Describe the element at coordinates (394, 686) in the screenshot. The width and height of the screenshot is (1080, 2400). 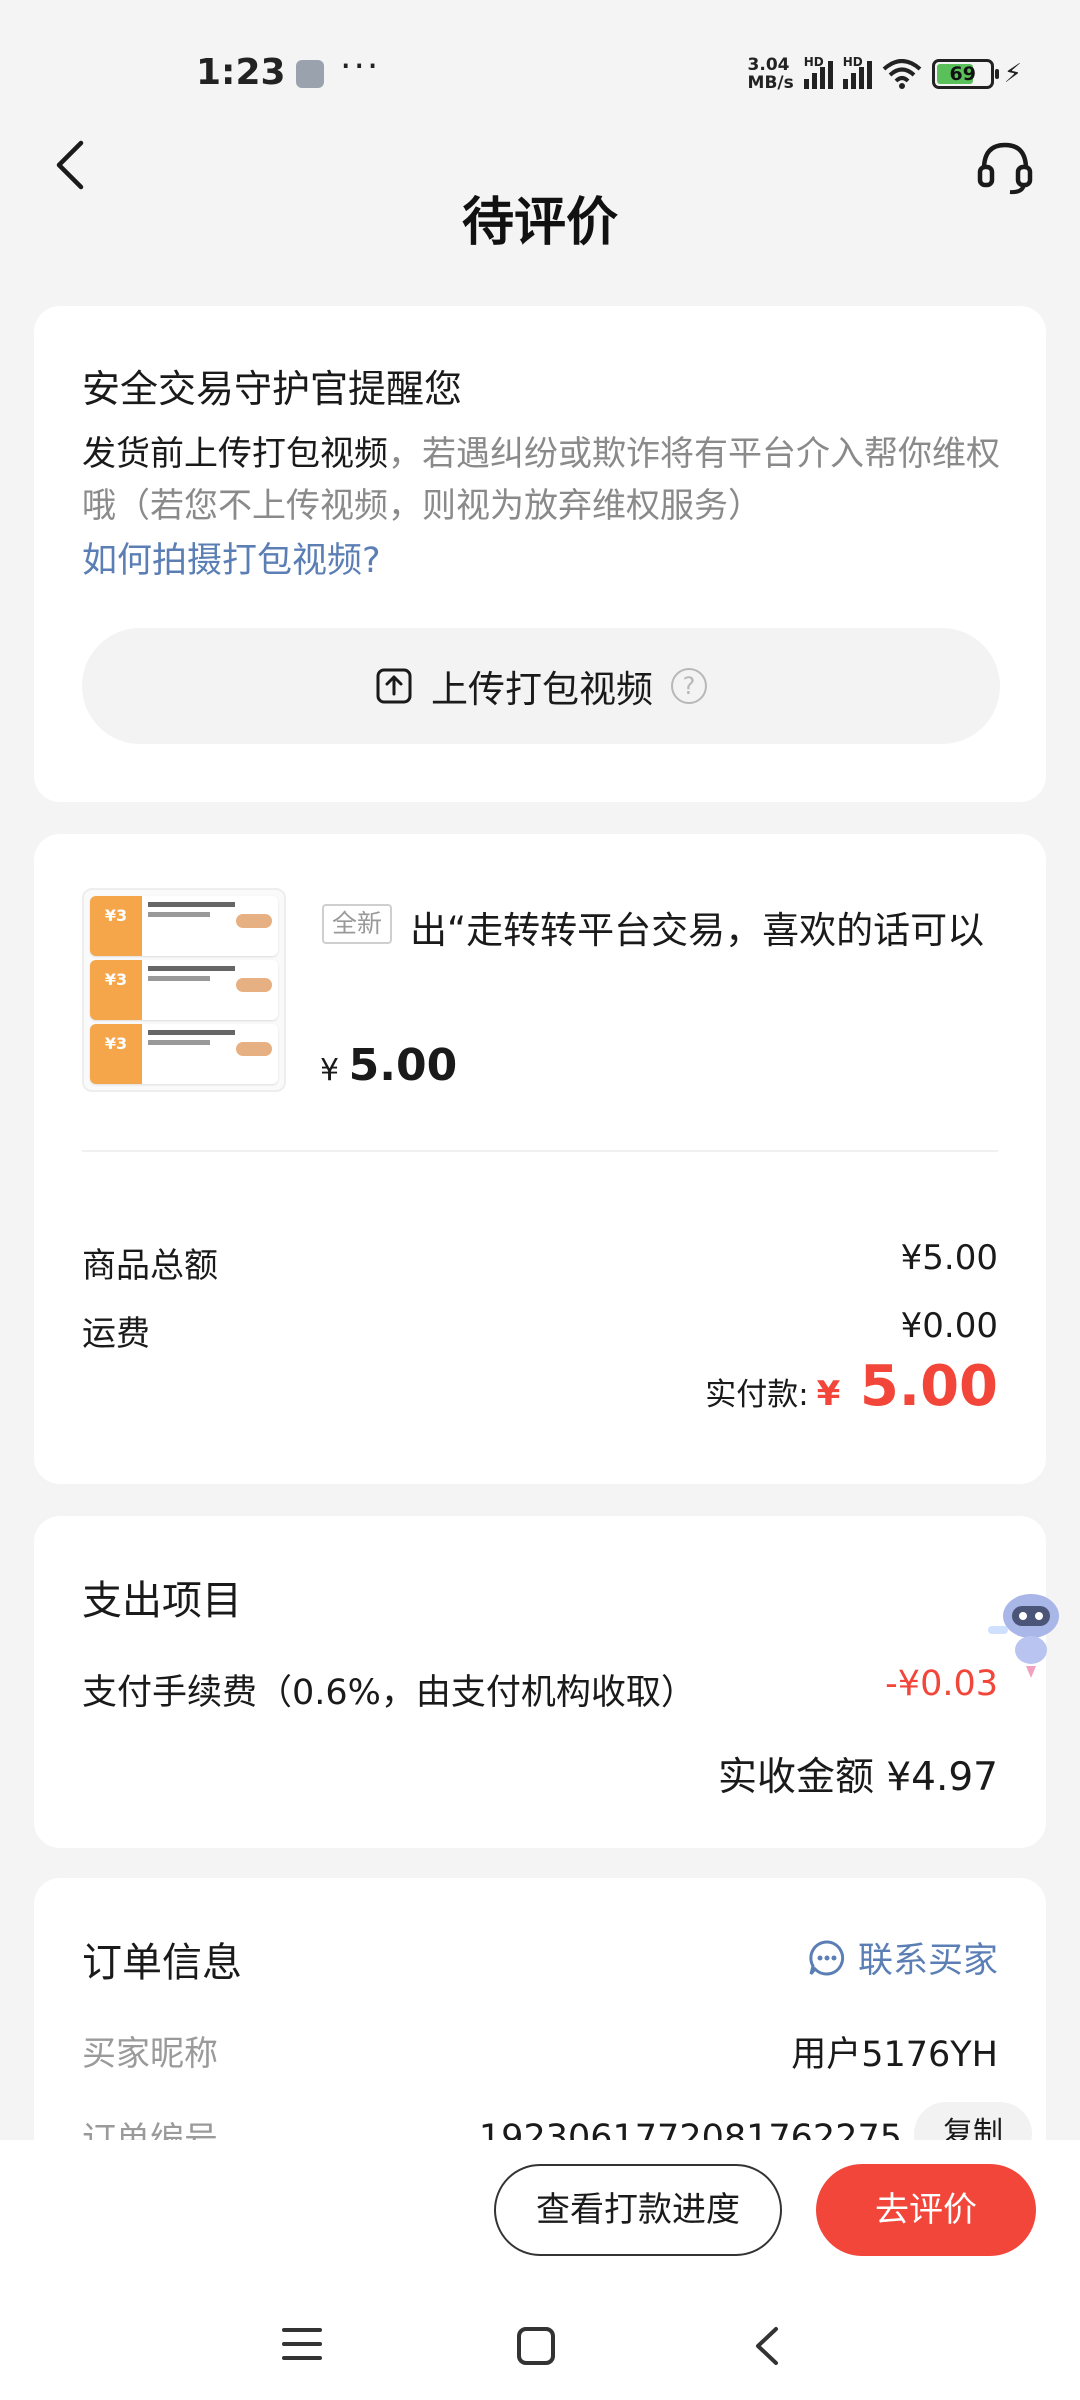
I see `upload-icon` at that location.